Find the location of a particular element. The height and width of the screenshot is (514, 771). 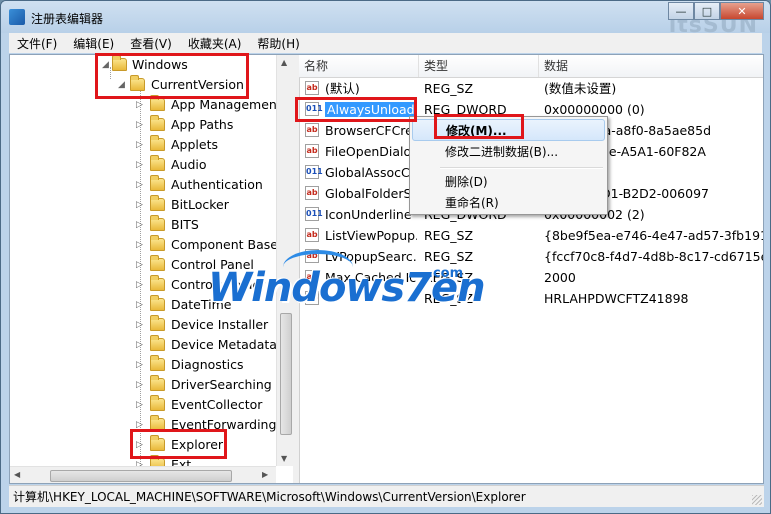

tree-item: ▷ EventCollector is located at coordinates (143, 405).